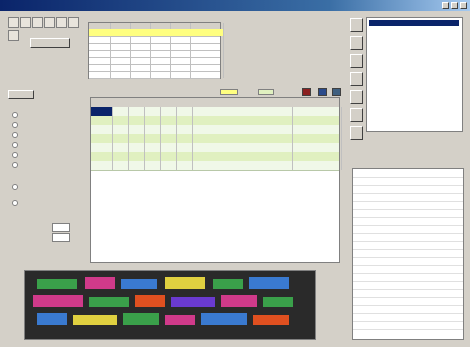  I want to click on close-button, so click(463, 5).